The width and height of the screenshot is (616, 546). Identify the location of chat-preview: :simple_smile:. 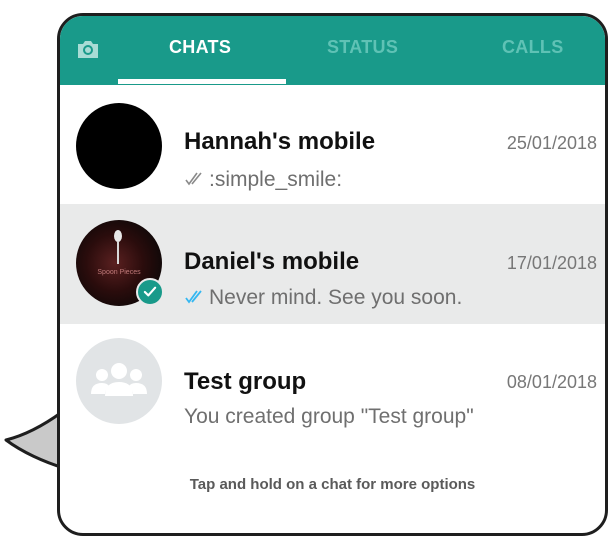
(263, 180).